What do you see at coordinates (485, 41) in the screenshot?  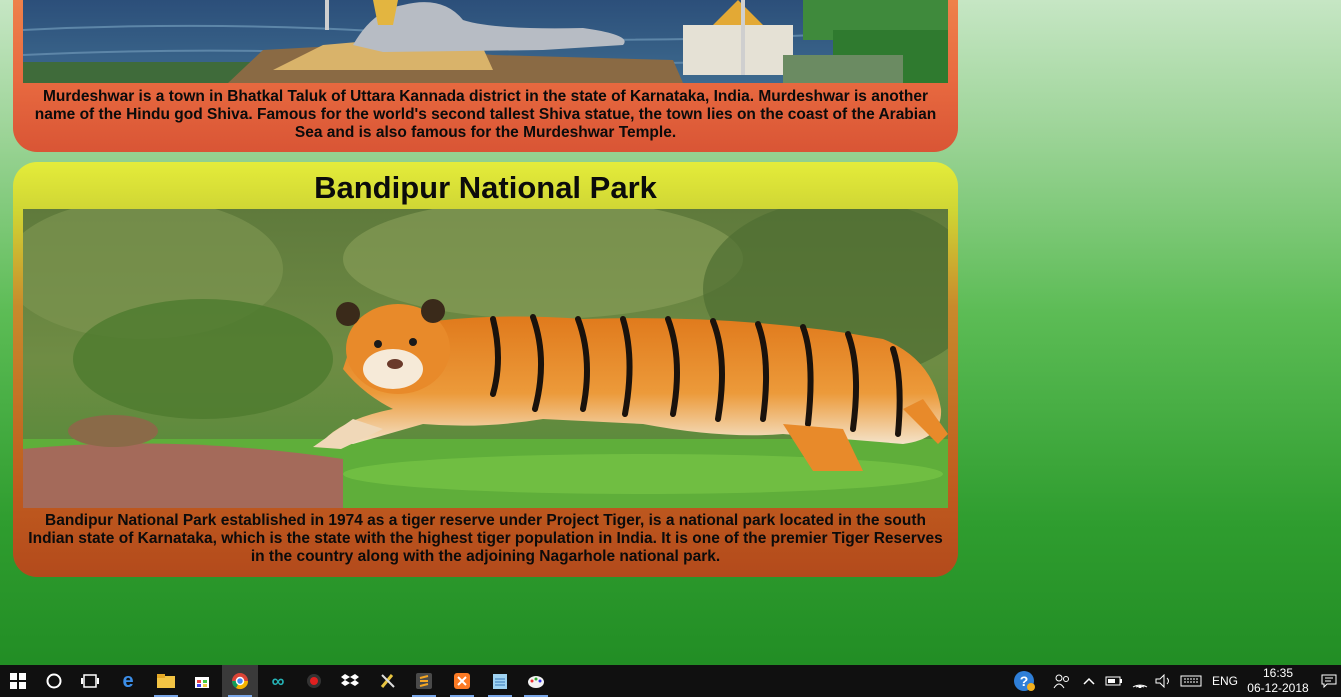 I see `murdeshwar-photo` at bounding box center [485, 41].